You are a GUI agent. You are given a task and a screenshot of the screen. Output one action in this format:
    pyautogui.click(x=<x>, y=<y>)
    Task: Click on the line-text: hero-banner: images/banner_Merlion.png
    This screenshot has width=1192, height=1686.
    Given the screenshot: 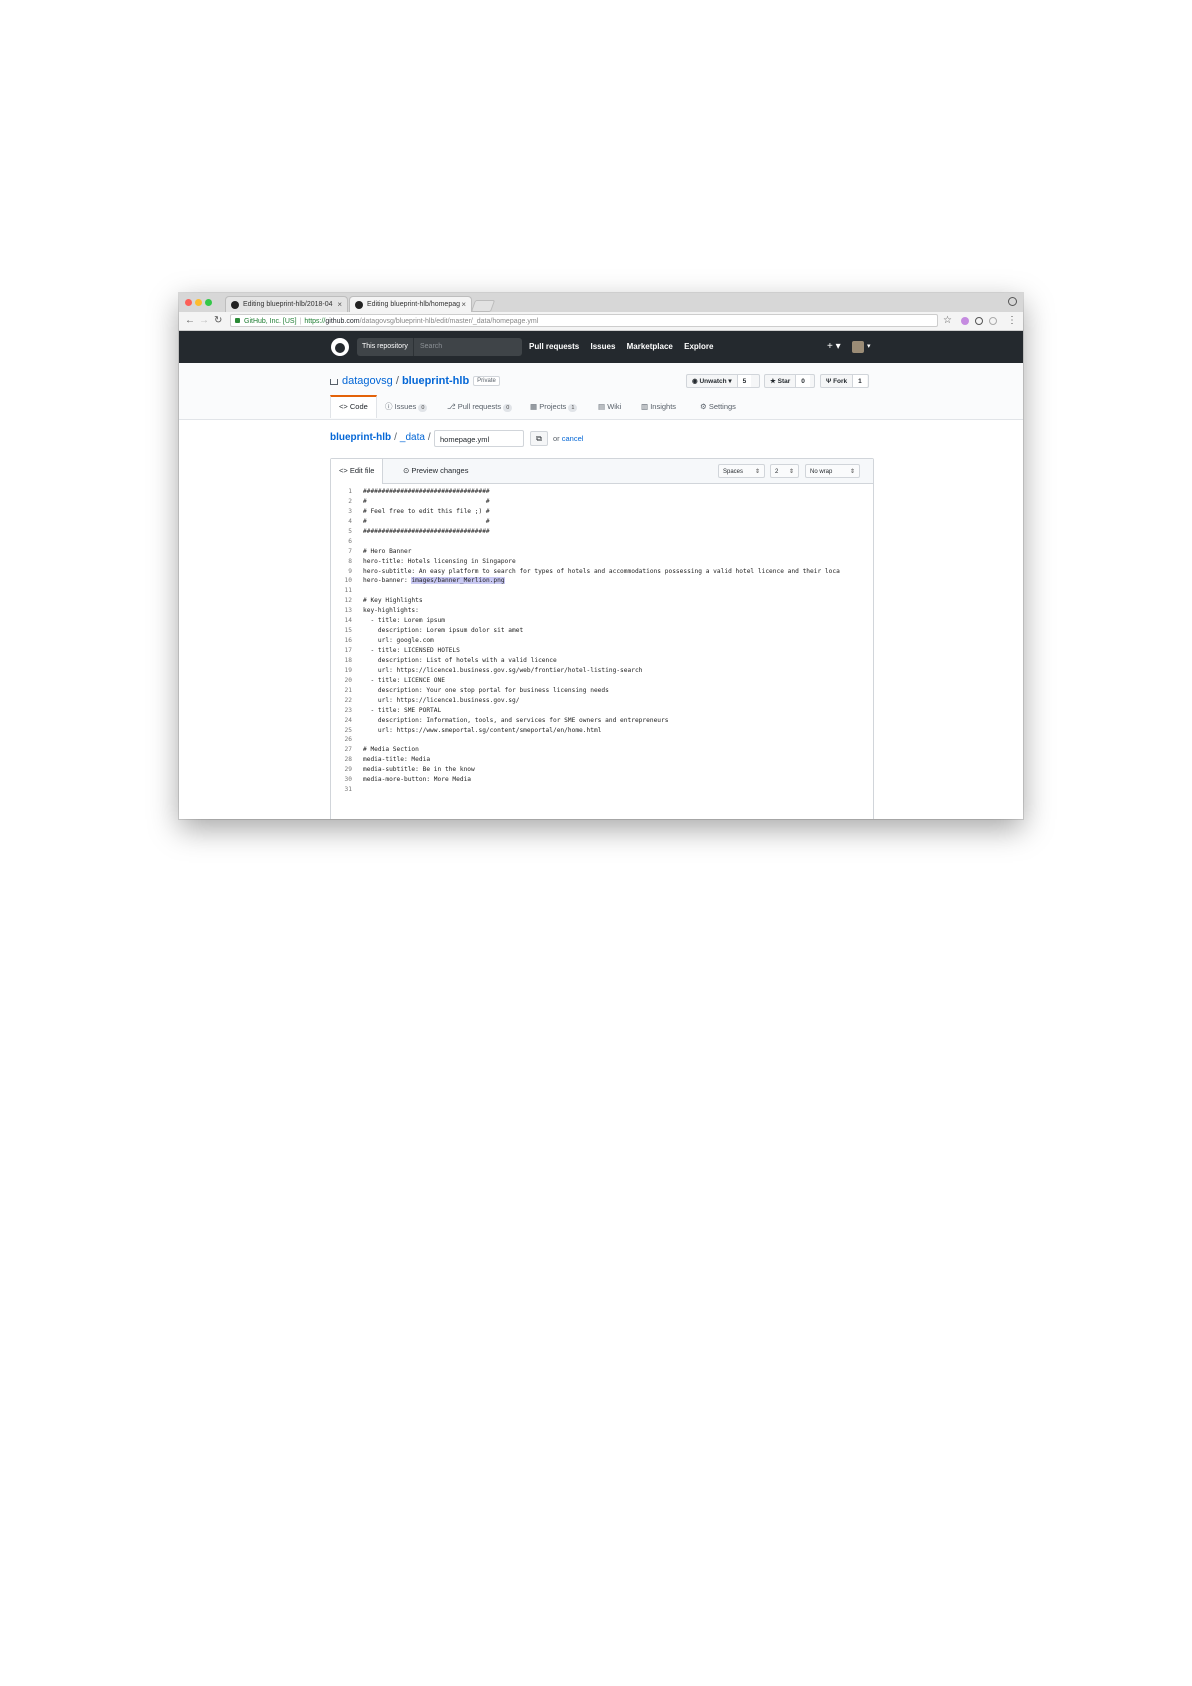 What is the action you would take?
    pyautogui.click(x=434, y=581)
    